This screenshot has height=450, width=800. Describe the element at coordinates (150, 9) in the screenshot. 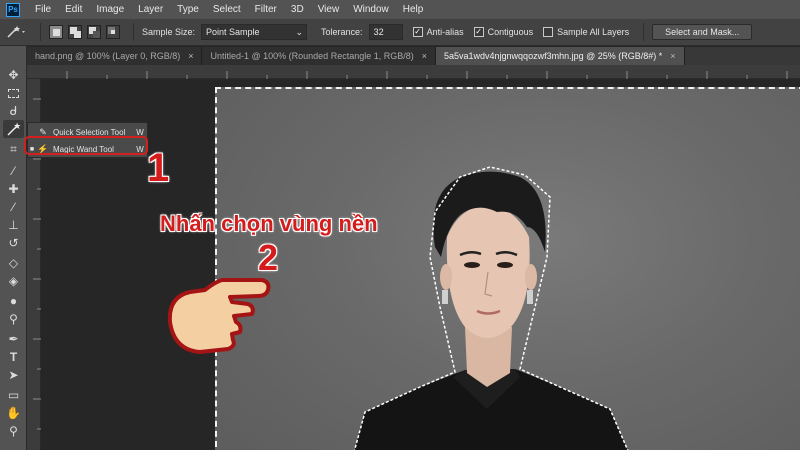

I see `menu-layer: Layer` at that location.